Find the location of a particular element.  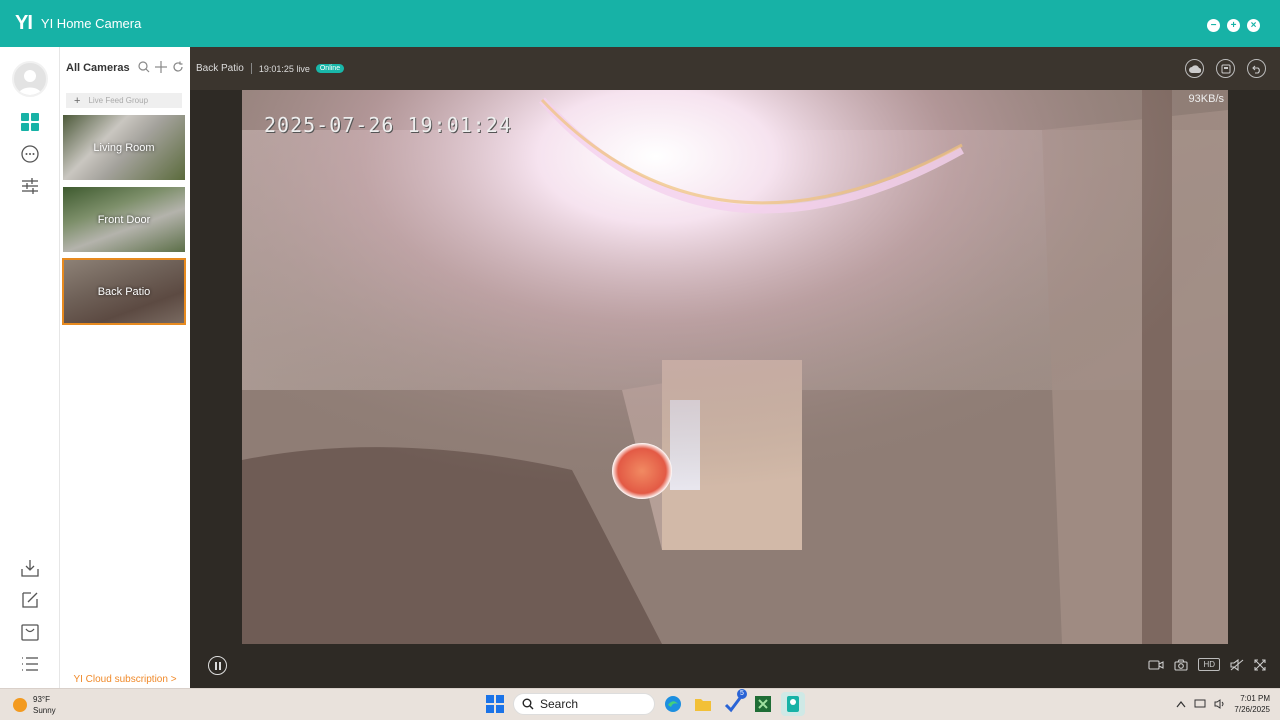

pause-button is located at coordinates (217, 665).